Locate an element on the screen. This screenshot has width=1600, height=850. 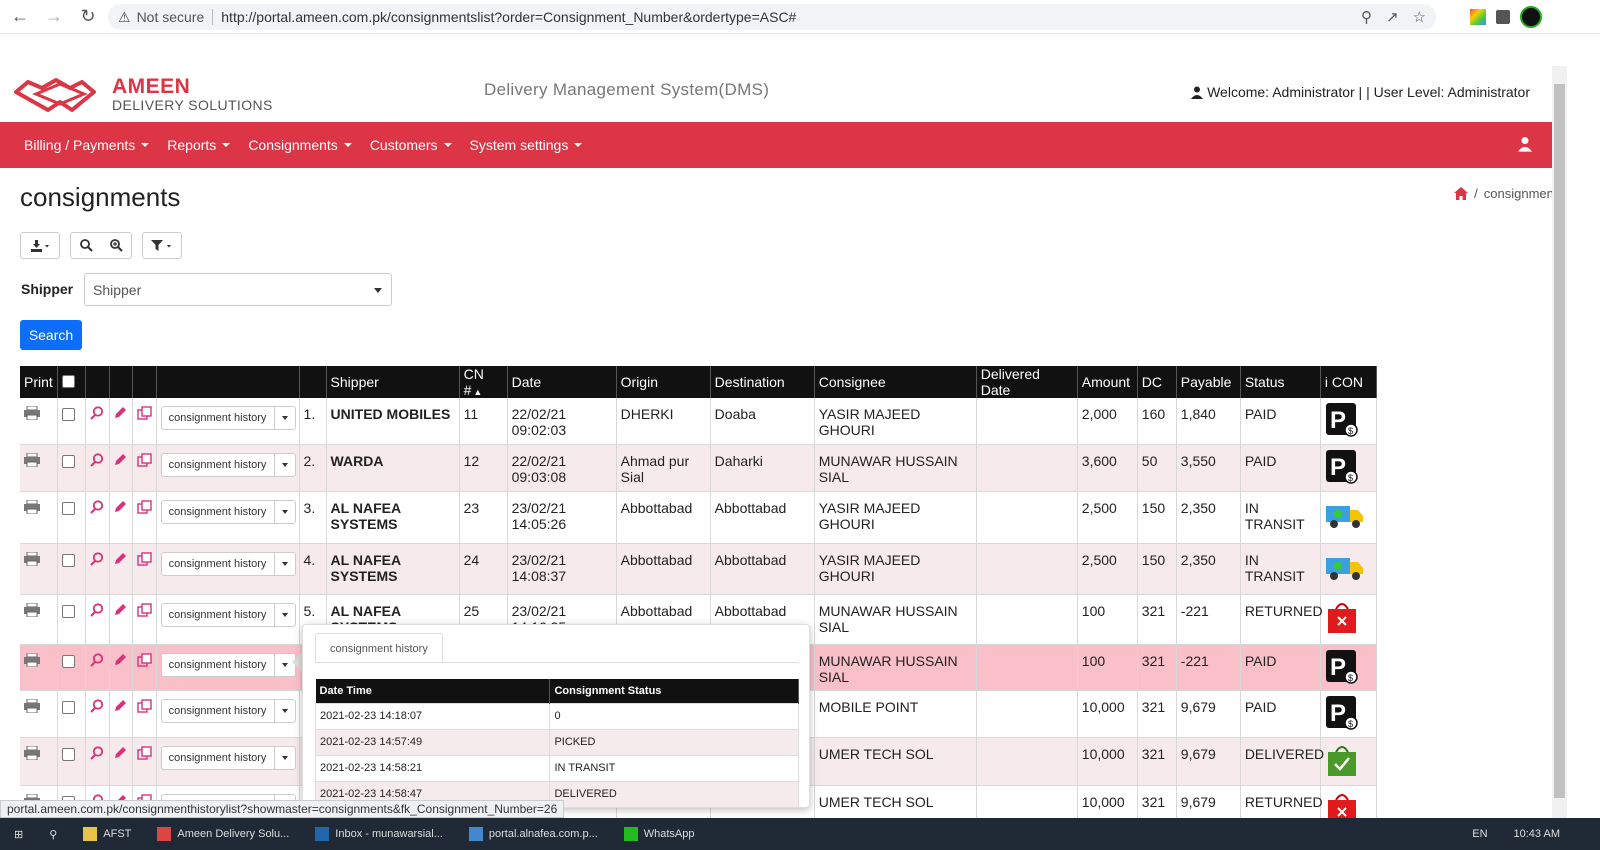
col-delivered-date: Delivered Date is located at coordinates (1027, 382).